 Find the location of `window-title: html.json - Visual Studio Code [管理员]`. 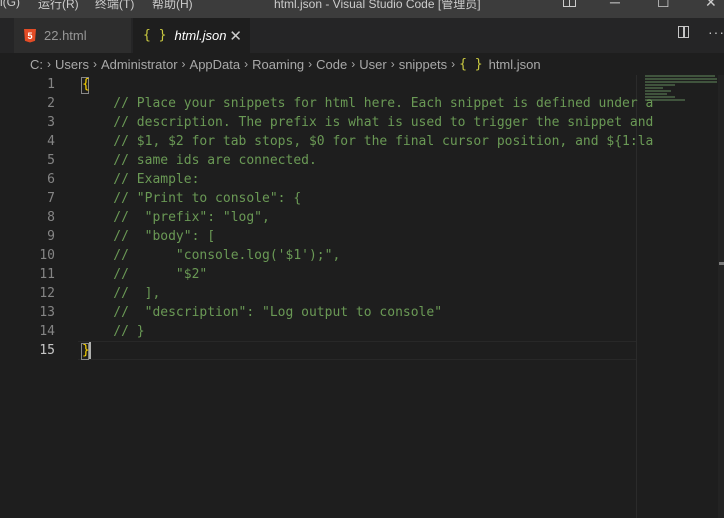

window-title: html.json - Visual Studio Code [管理员] is located at coordinates (377, 5).